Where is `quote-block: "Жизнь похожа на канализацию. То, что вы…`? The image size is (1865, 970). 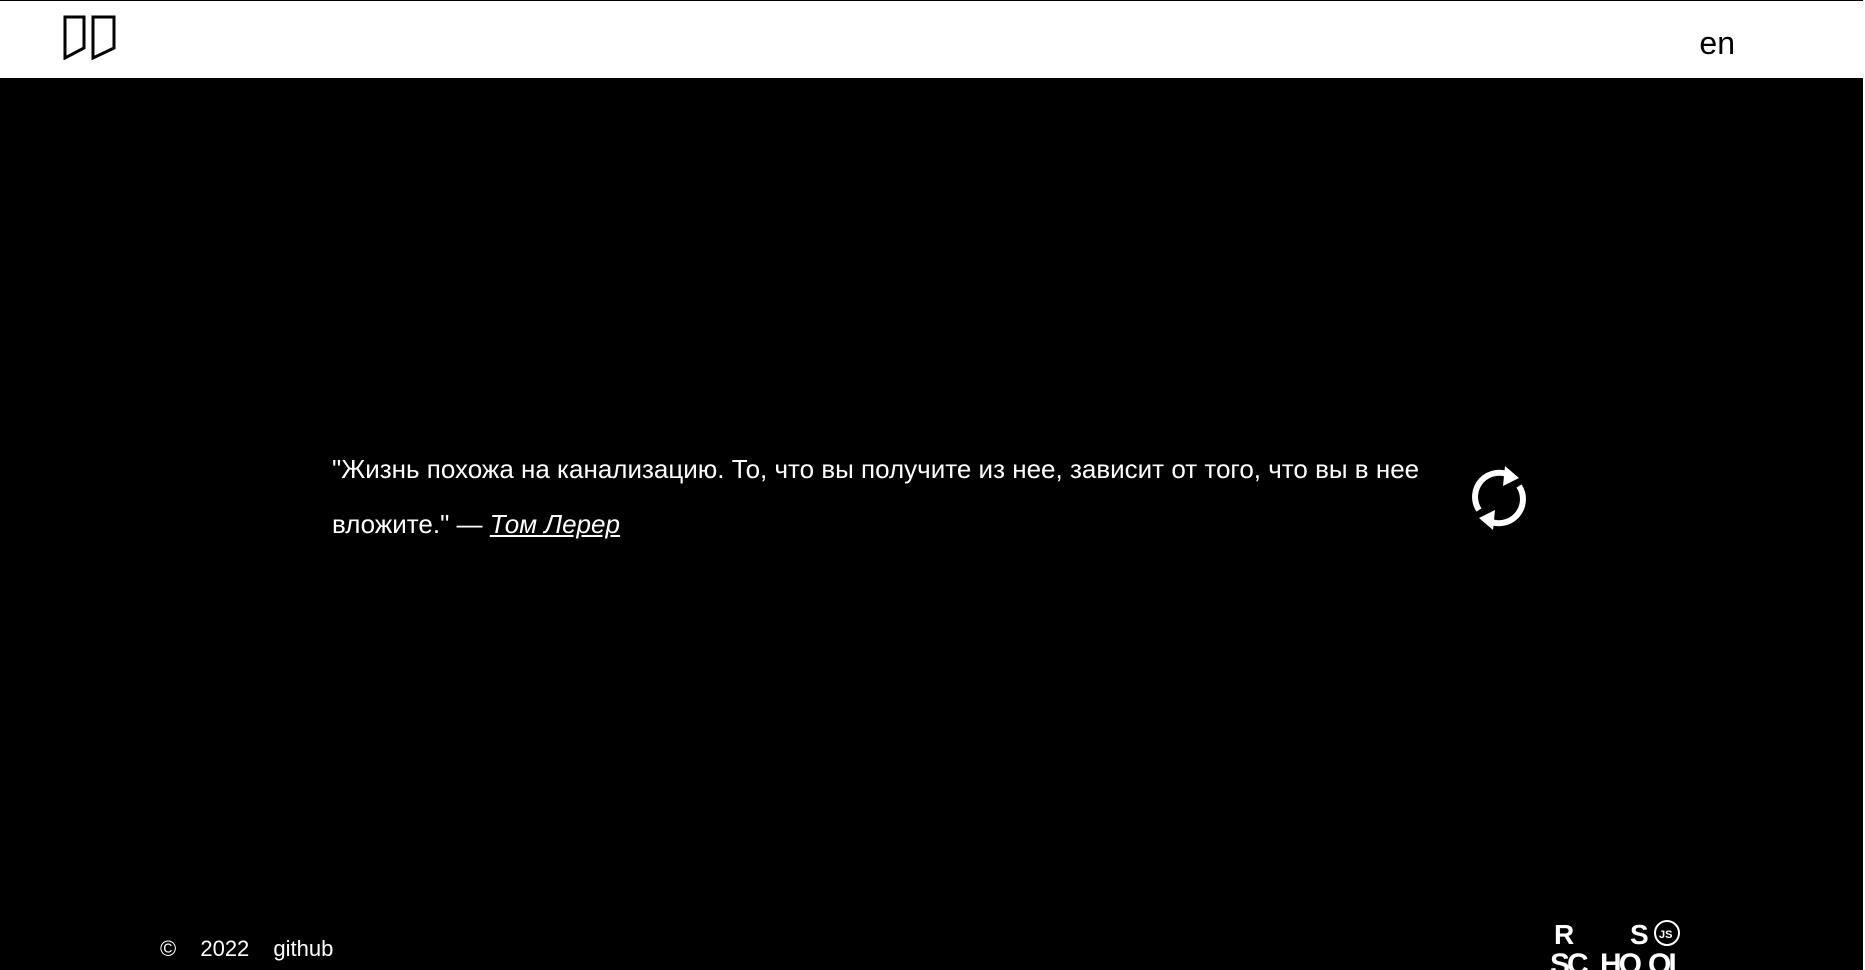
quote-block: "Жизнь похожа на канализацию. То, что вы… is located at coordinates (889, 497).